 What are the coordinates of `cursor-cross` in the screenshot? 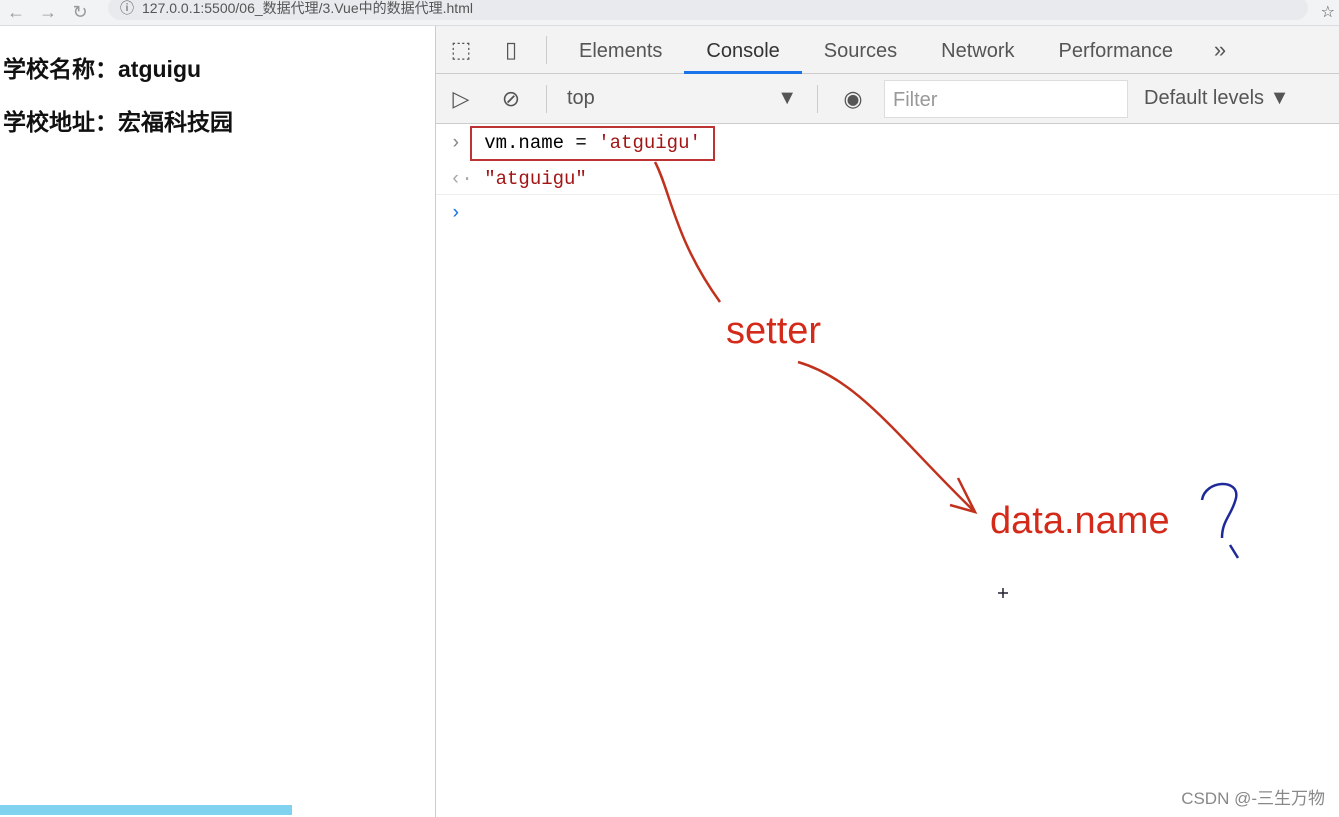 It's located at (1003, 593).